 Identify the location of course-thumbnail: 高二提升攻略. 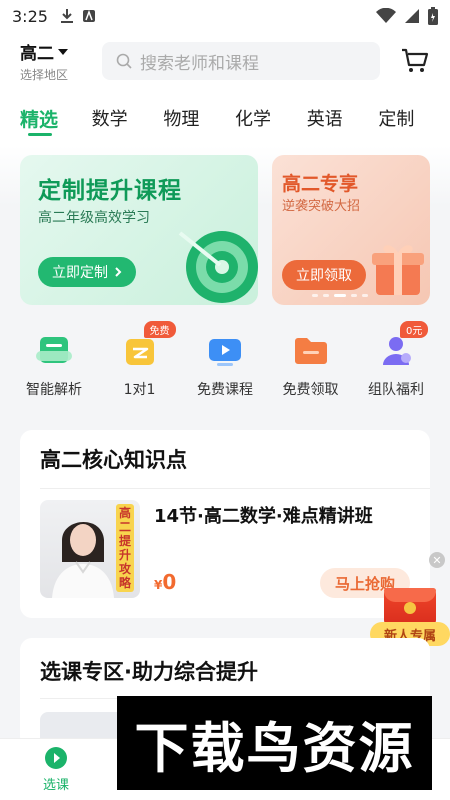
(90, 549).